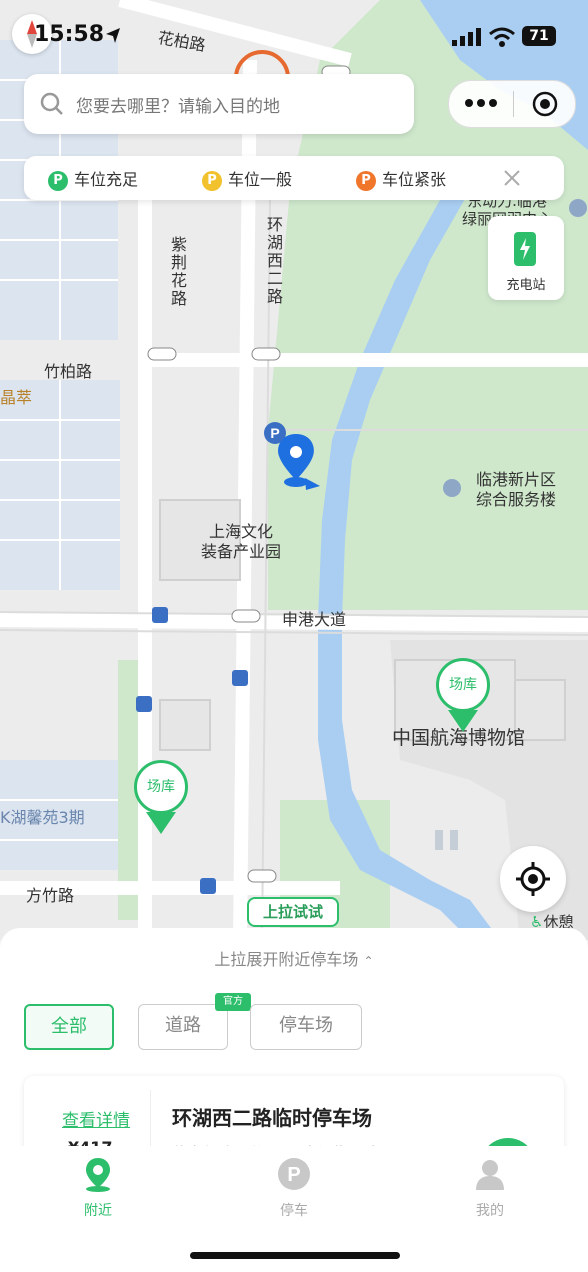 The height and width of the screenshot is (1272, 588). What do you see at coordinates (490, 1176) in the screenshot?
I see `user-icon` at bounding box center [490, 1176].